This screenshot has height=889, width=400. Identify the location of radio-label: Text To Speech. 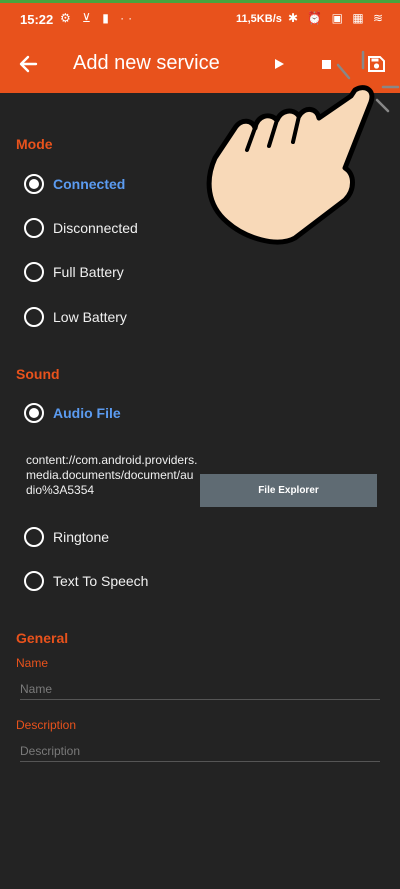
(101, 581).